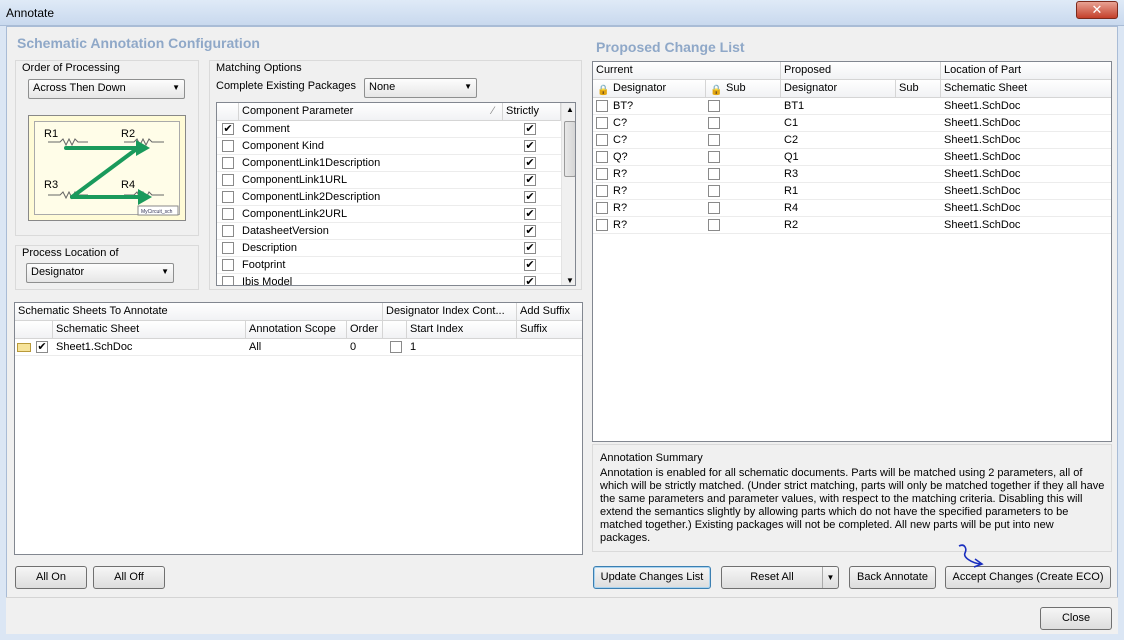 This screenshot has width=1124, height=640. What do you see at coordinates (623, 106) in the screenshot?
I see `current-designator: BT?` at bounding box center [623, 106].